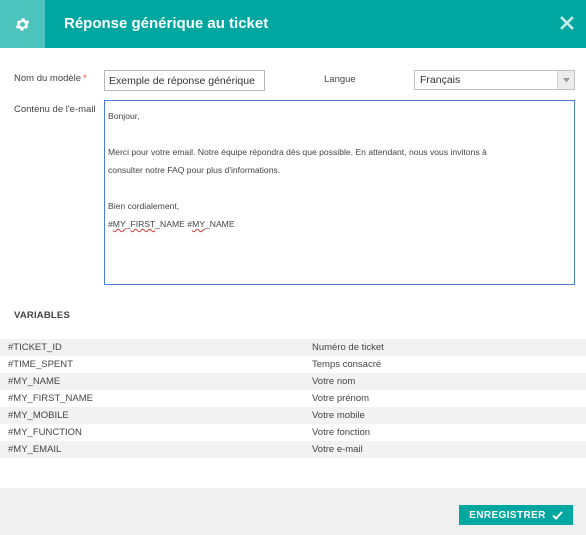 This screenshot has width=586, height=535. I want to click on dialog-title: Réponse générique au ticket, so click(166, 23).